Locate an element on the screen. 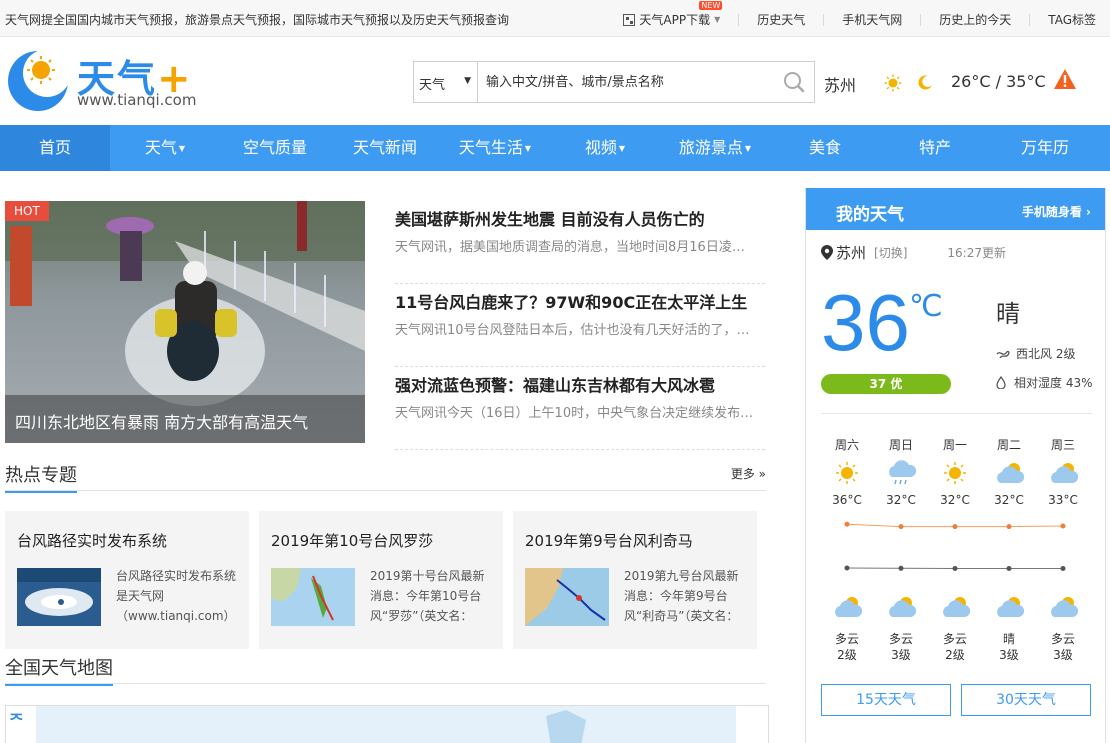  current-temp: 36 is located at coordinates (865, 322).